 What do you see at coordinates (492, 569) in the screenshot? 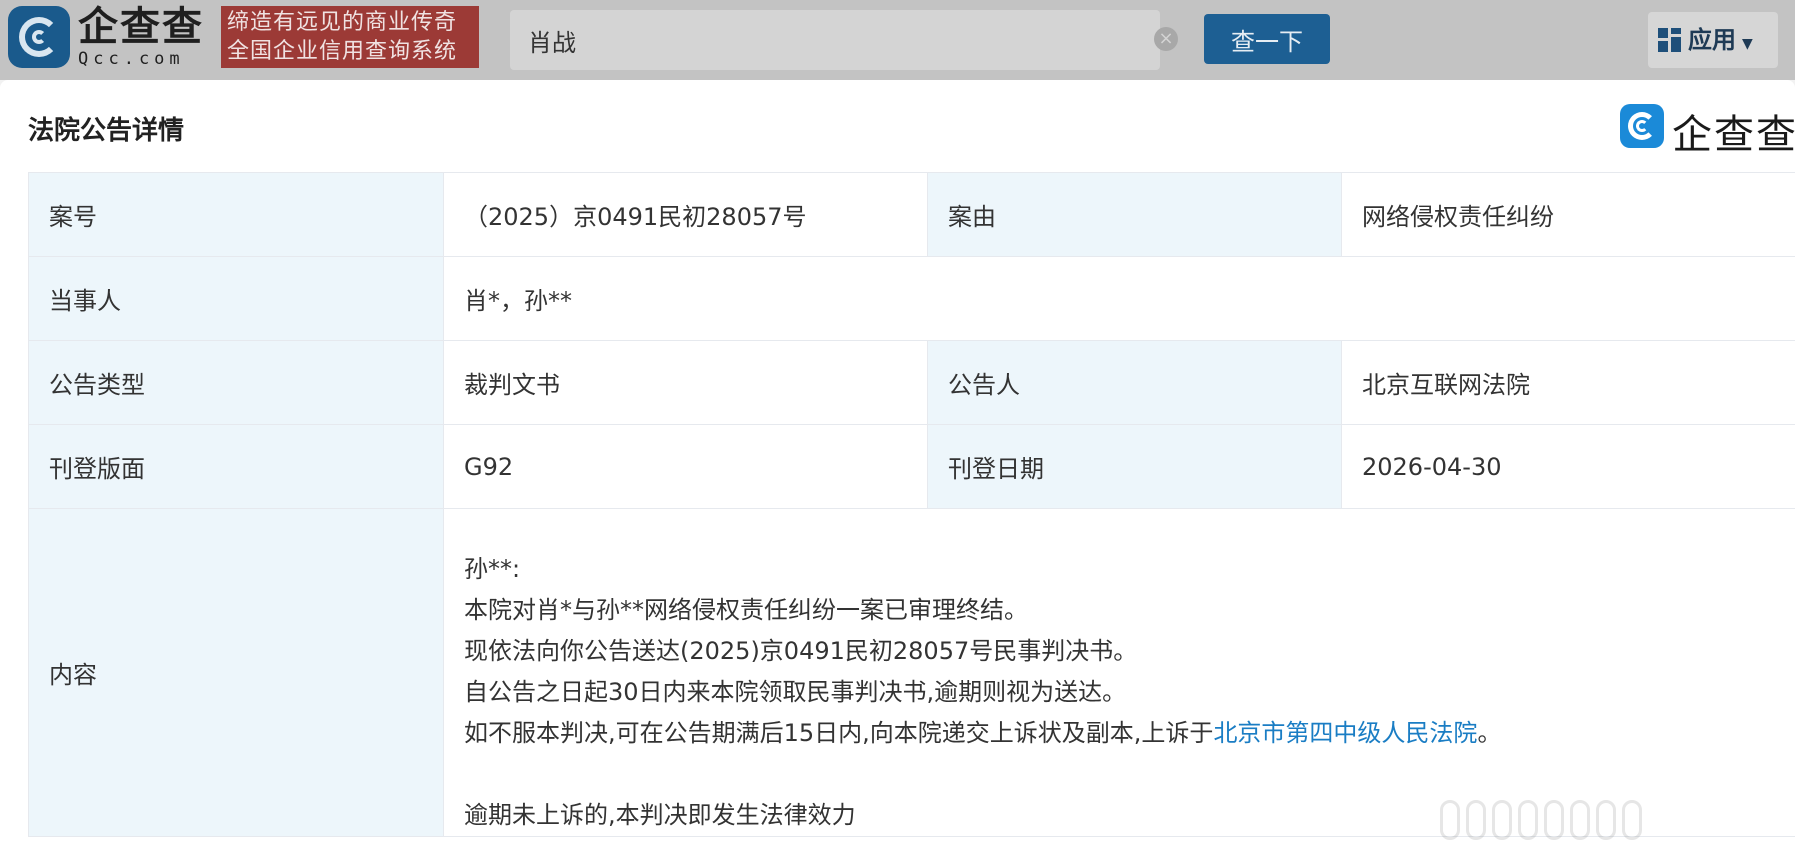
I see `content-line: 孙**:` at bounding box center [492, 569].